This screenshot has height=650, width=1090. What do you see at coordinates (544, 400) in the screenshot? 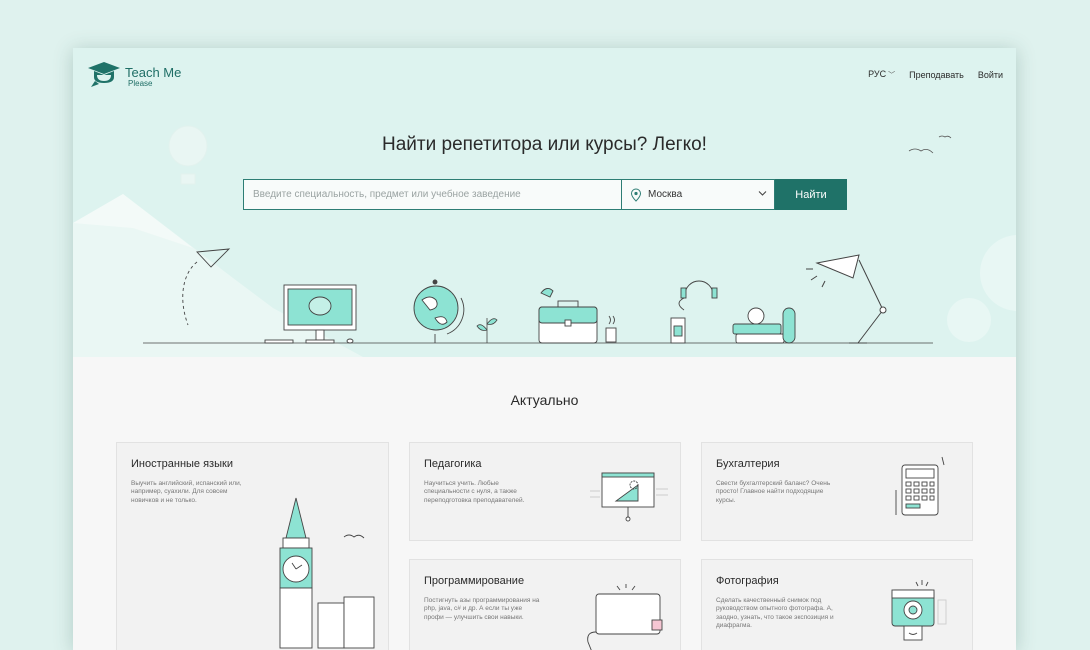
I see `section-title: Актуально` at bounding box center [544, 400].